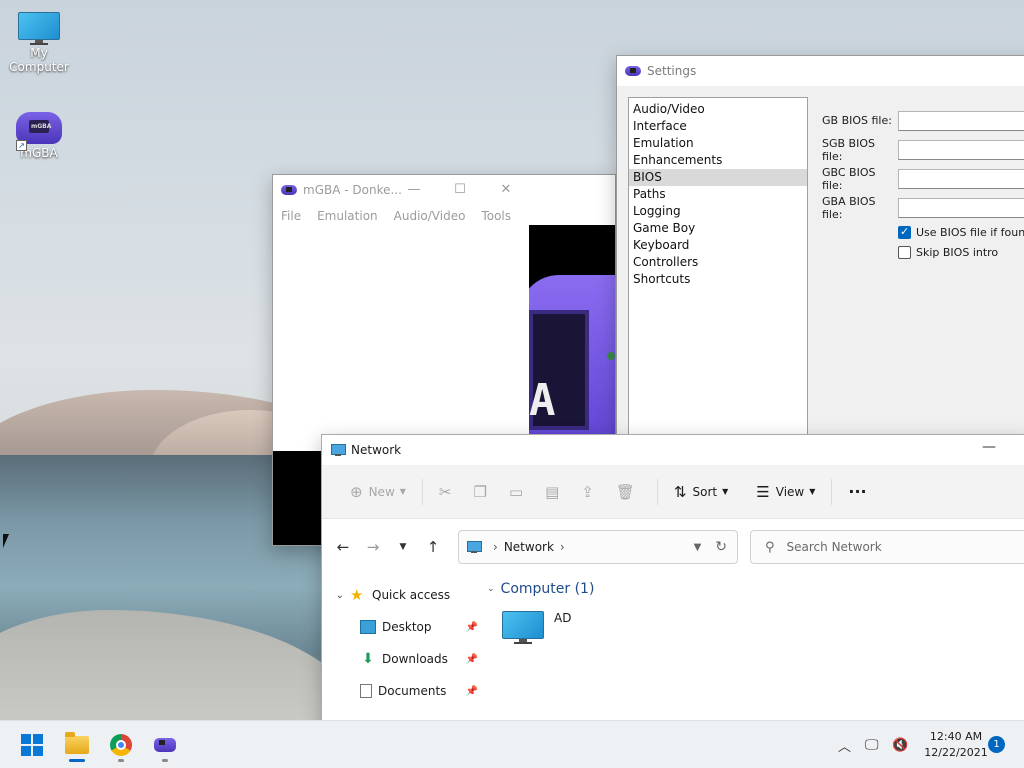 The height and width of the screenshot is (768, 1024). I want to click on expand-chevron-icon: ⌄, so click(336, 595).